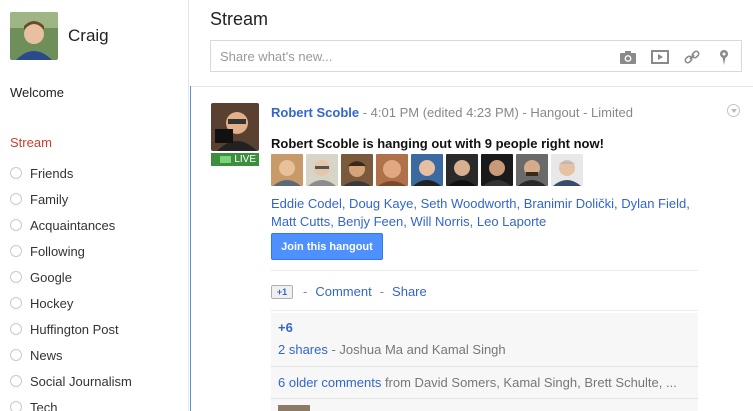 The width and height of the screenshot is (753, 411). What do you see at coordinates (81, 381) in the screenshot?
I see `sidebar-item-label: Social Journalism` at bounding box center [81, 381].